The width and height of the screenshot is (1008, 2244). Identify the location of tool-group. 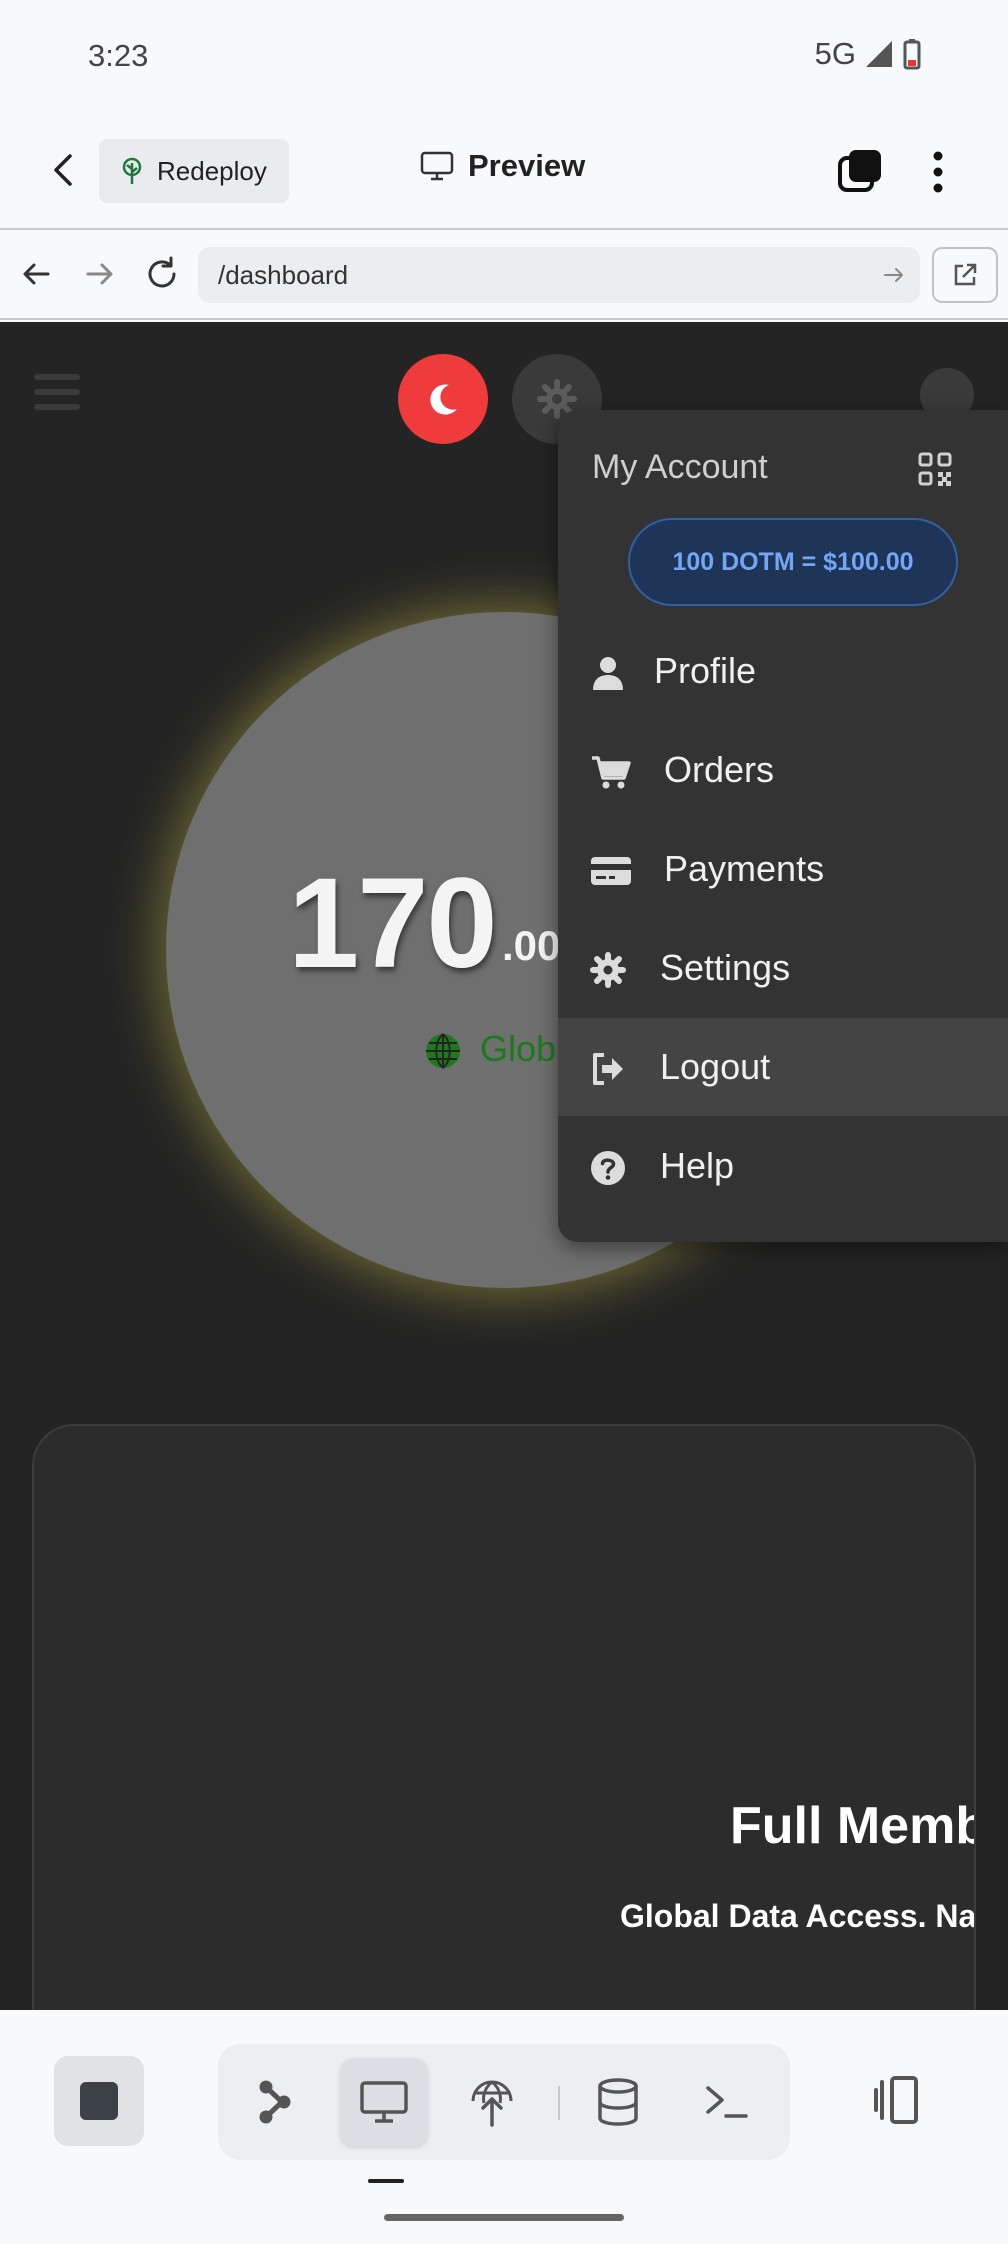
(504, 2102).